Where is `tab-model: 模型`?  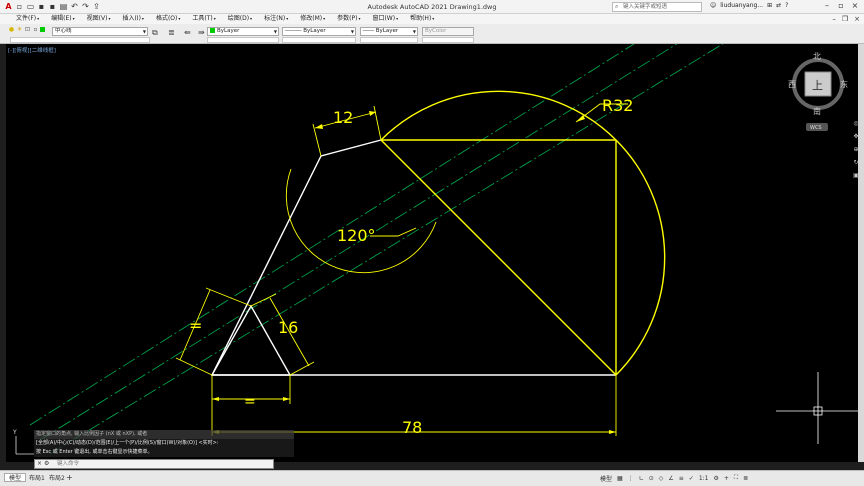
tab-model: 模型 is located at coordinates (15, 477).